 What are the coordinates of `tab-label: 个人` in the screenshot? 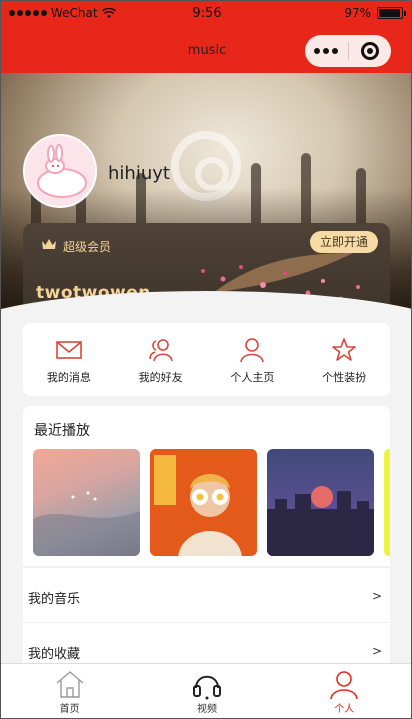 It's located at (344, 709).